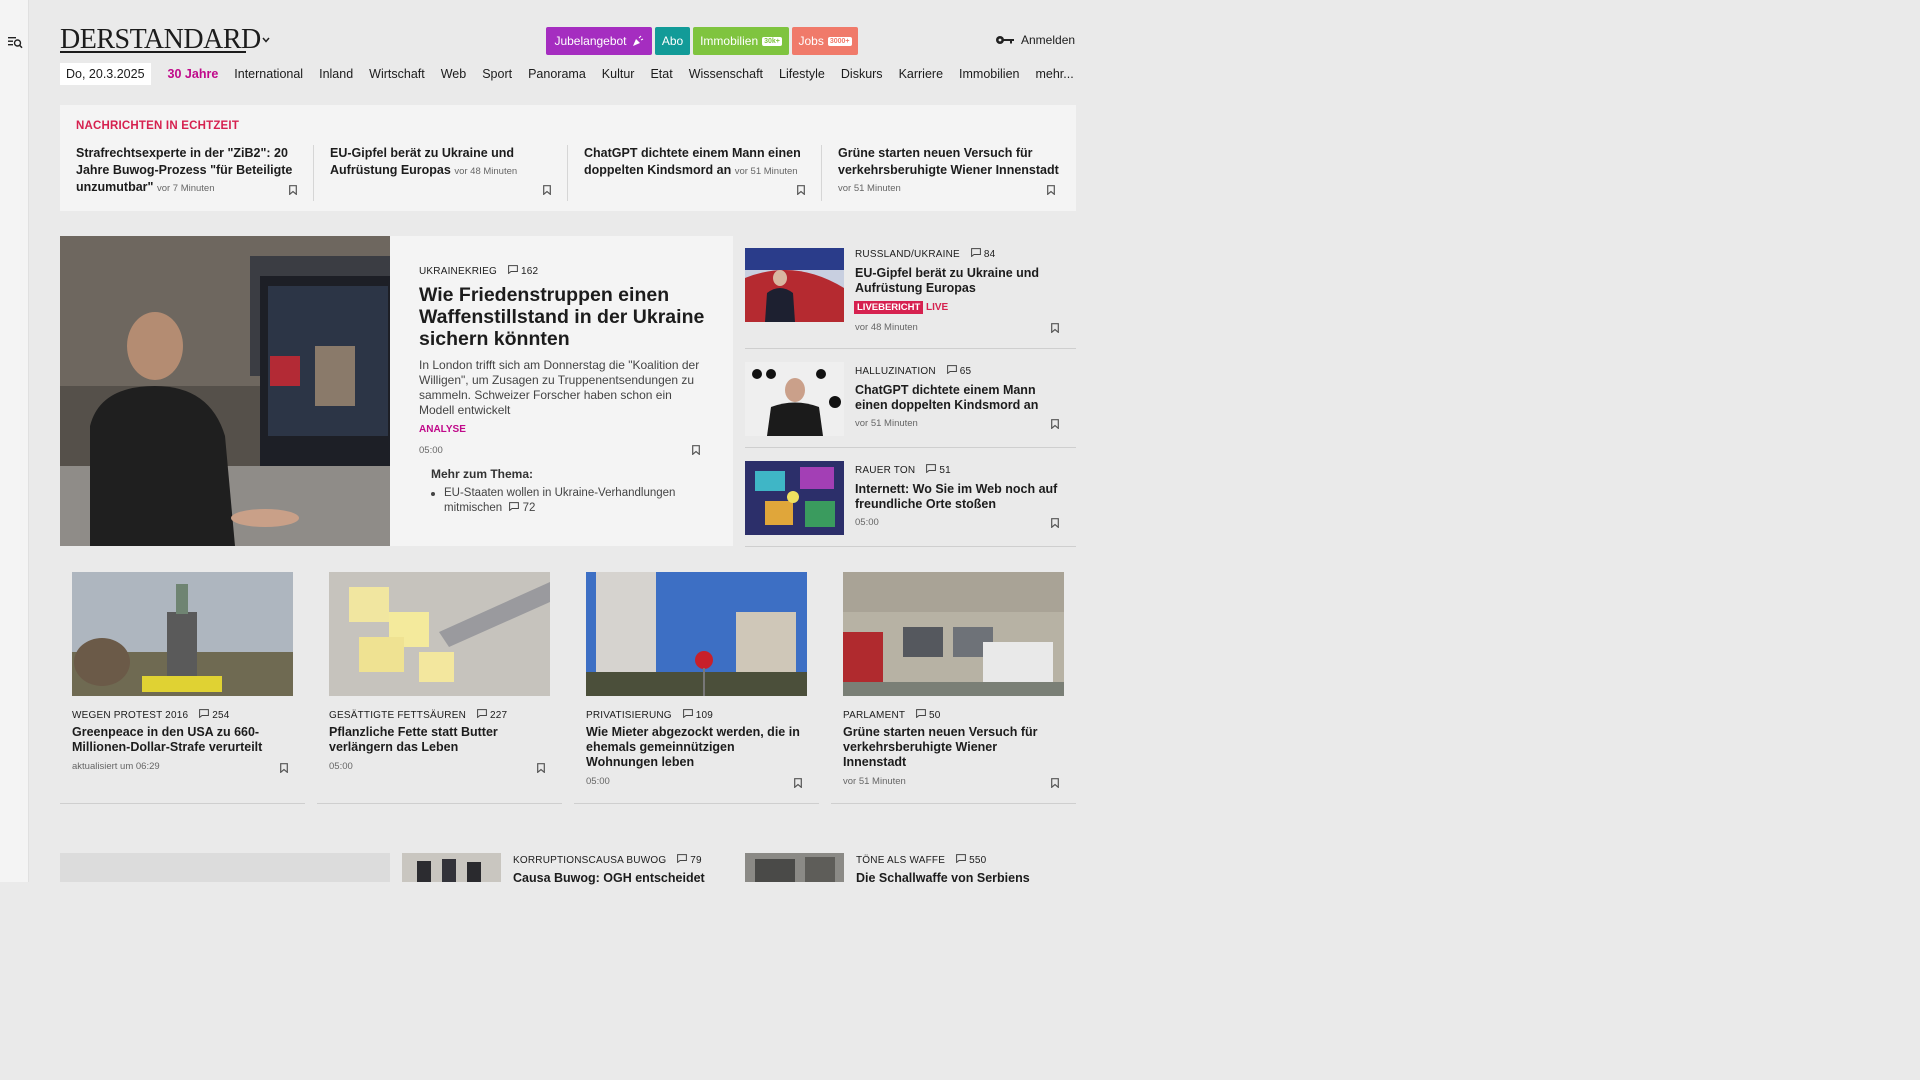 This screenshot has height=1080, width=1920. I want to click on kicker-text: PRIVATISIERUNG, so click(629, 715).